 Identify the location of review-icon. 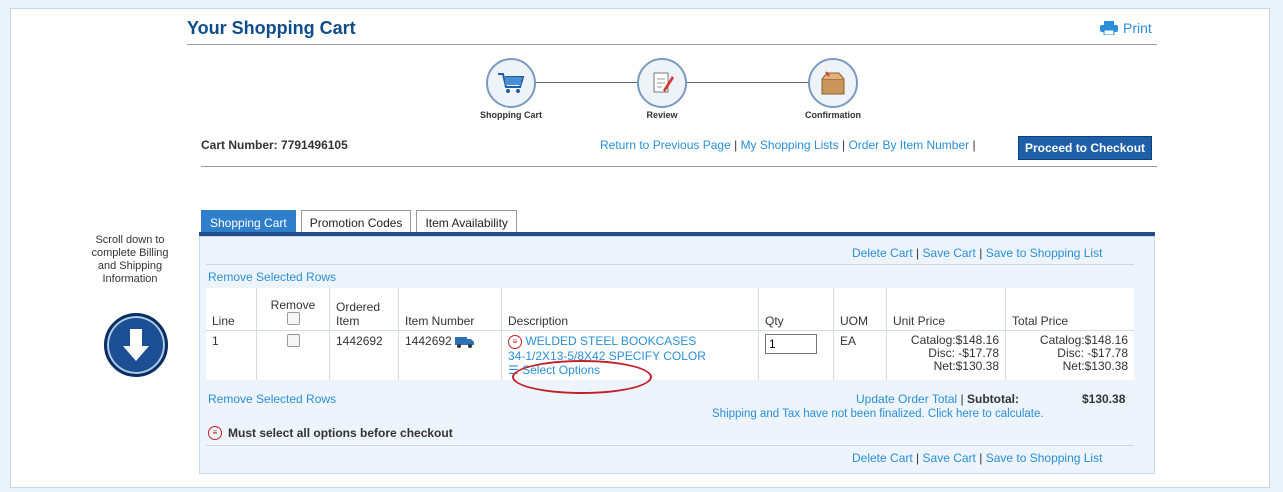
(663, 82).